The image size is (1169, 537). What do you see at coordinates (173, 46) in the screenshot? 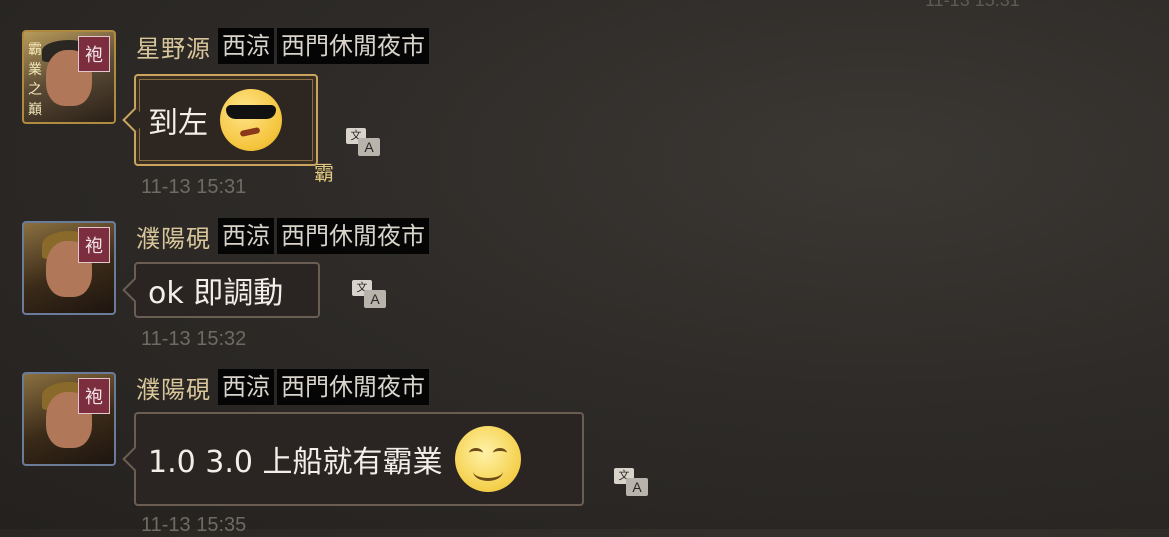
I see `username: 星野源` at bounding box center [173, 46].